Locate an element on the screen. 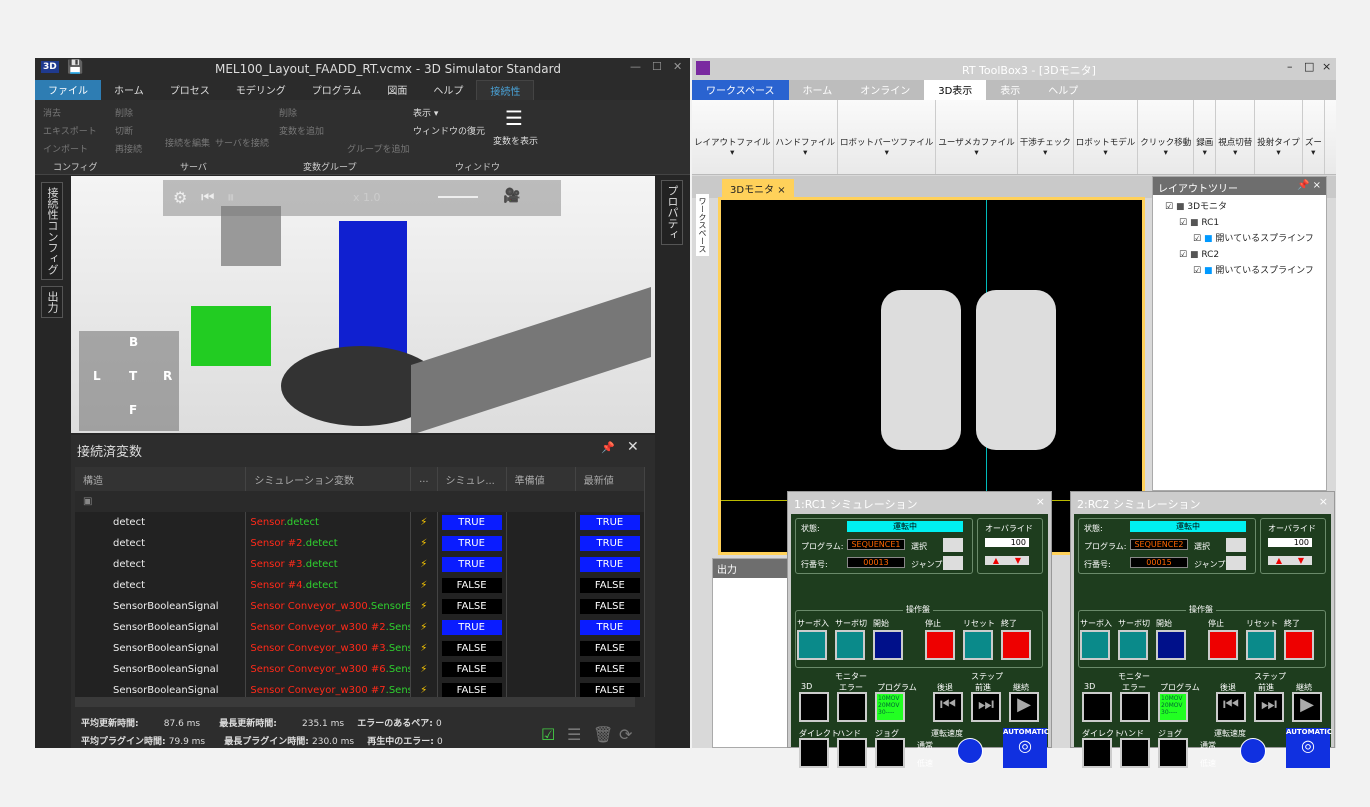  step-button: ▶ is located at coordinates (1024, 707).